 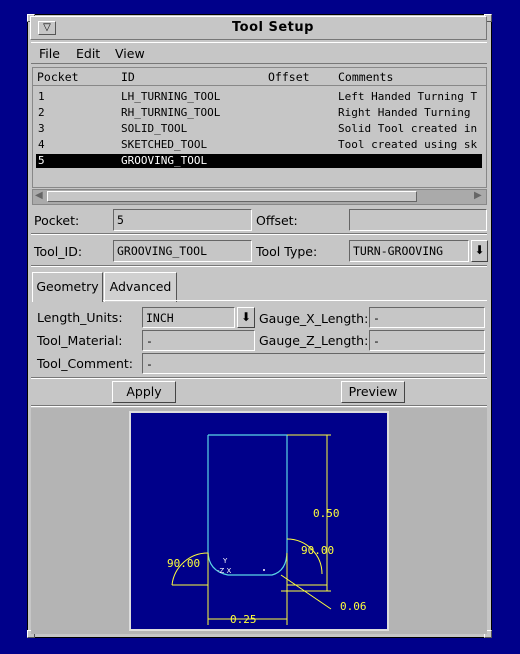 I want to click on preview-button: Preview, so click(x=373, y=392).